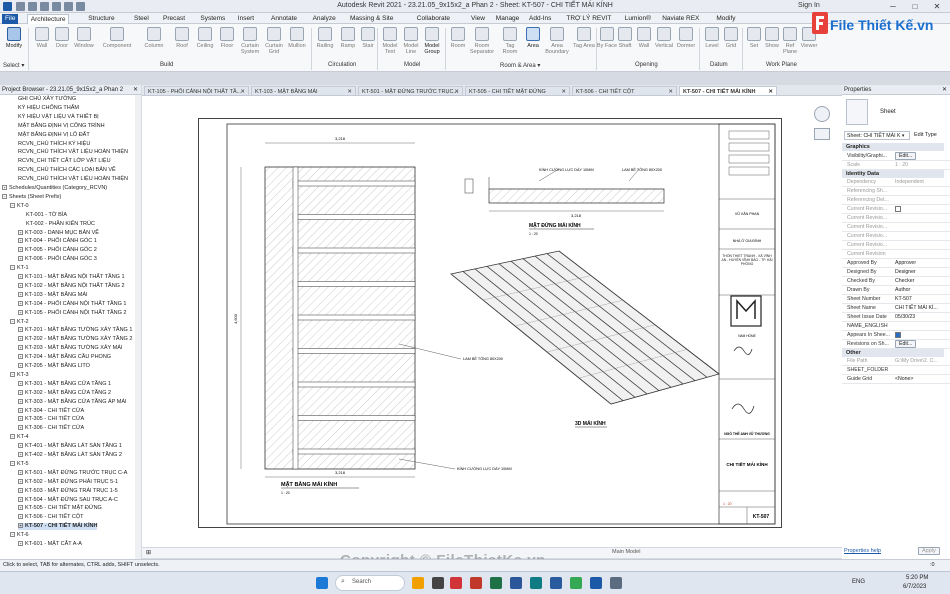 The image size is (950, 594). Describe the element at coordinates (67, 170) in the screenshot. I see `browser-item: RCVN_CHÚ THÍCH CÁC LOẠI BẢN VẼ` at that location.